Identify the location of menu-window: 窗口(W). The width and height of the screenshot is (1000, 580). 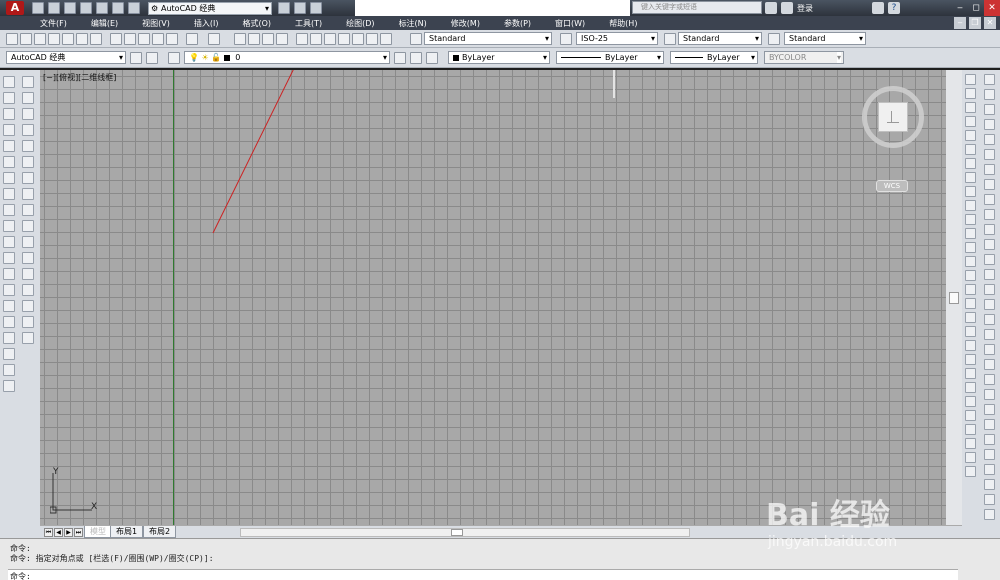
(570, 23).